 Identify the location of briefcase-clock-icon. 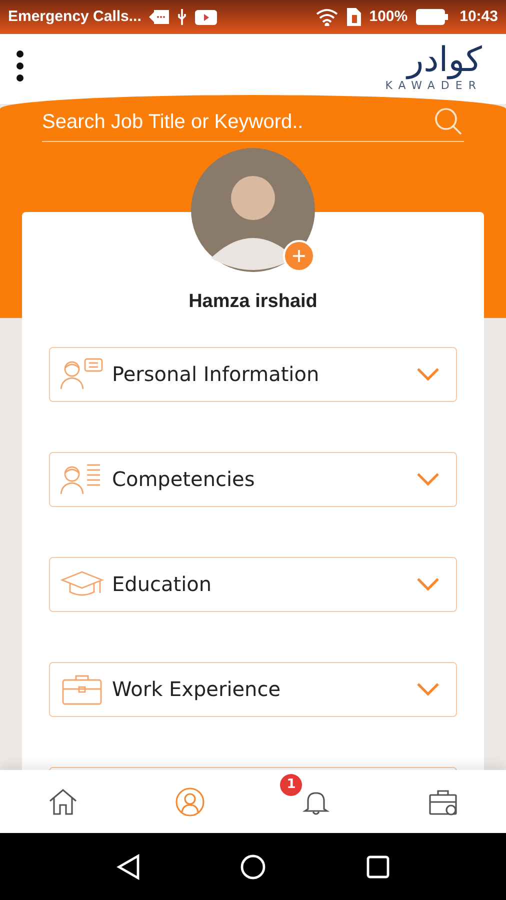
(443, 802).